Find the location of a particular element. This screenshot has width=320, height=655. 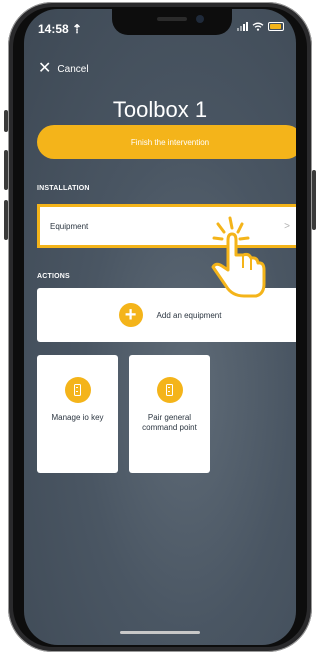

tile-label: Manage io key is located at coordinates (77, 417).